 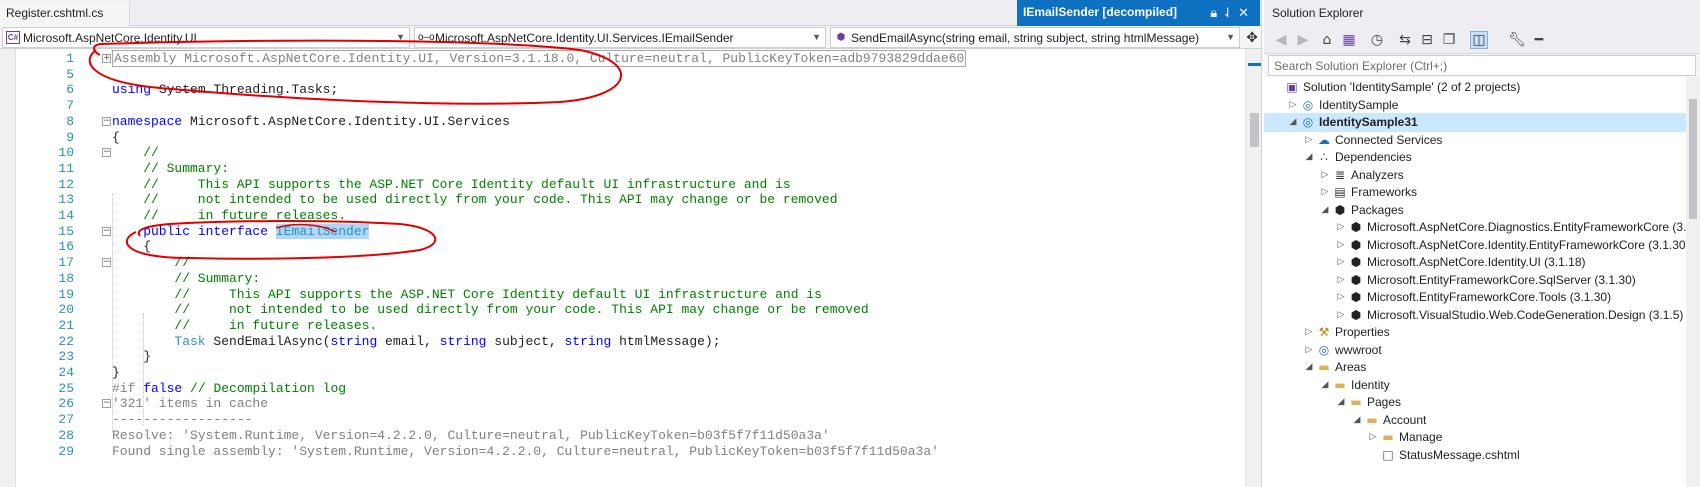 What do you see at coordinates (110, 38) in the screenshot?
I see `project-dropdown-value: Microsoft.AspNetCore.Identity.UI` at bounding box center [110, 38].